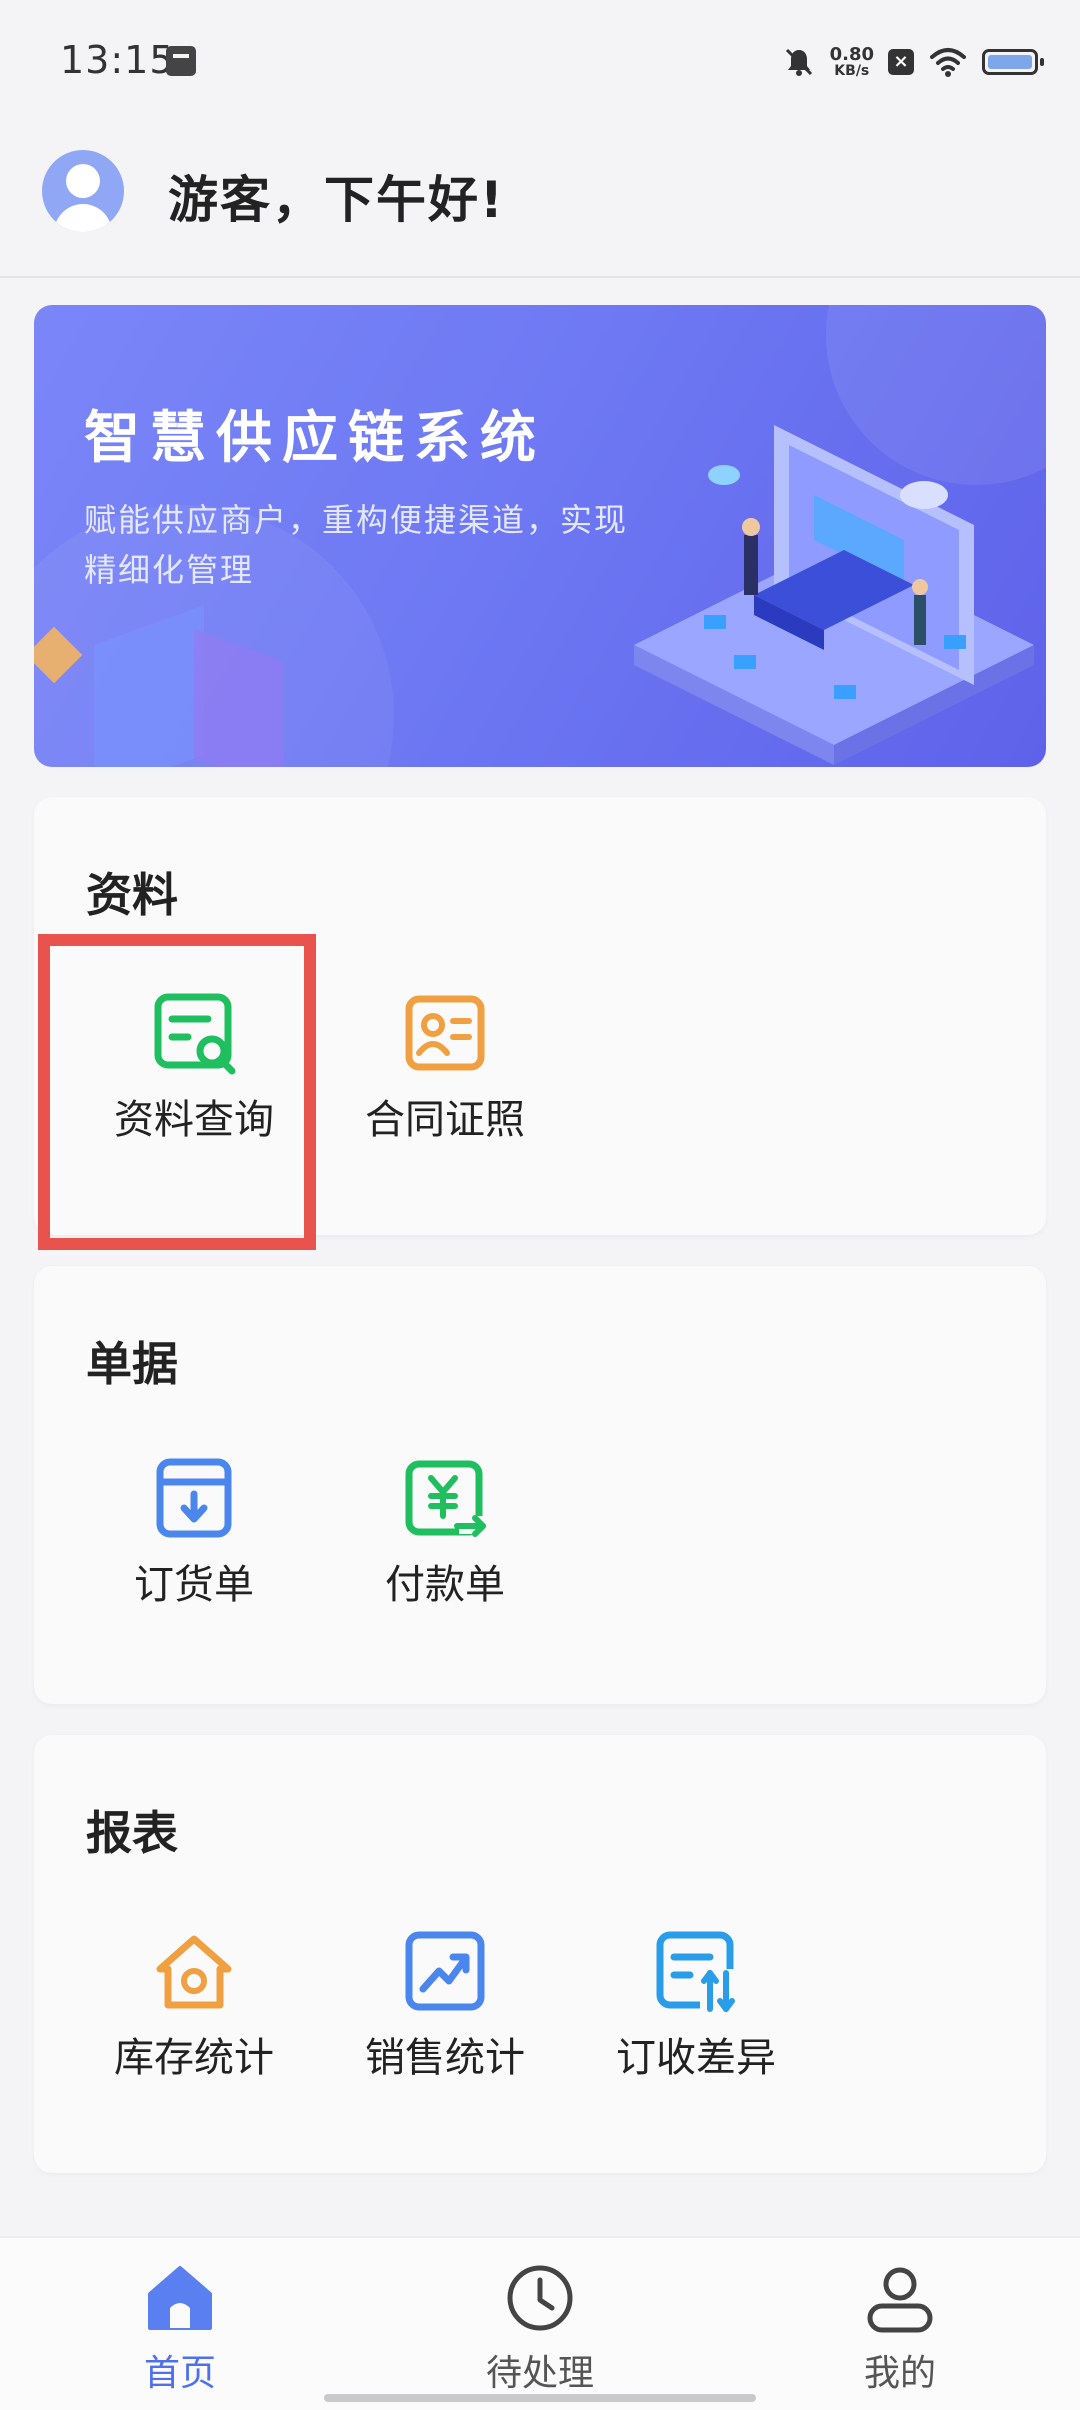 The width and height of the screenshot is (1080, 2410). What do you see at coordinates (194, 1585) in the screenshot?
I see `item-label: 订货单` at bounding box center [194, 1585].